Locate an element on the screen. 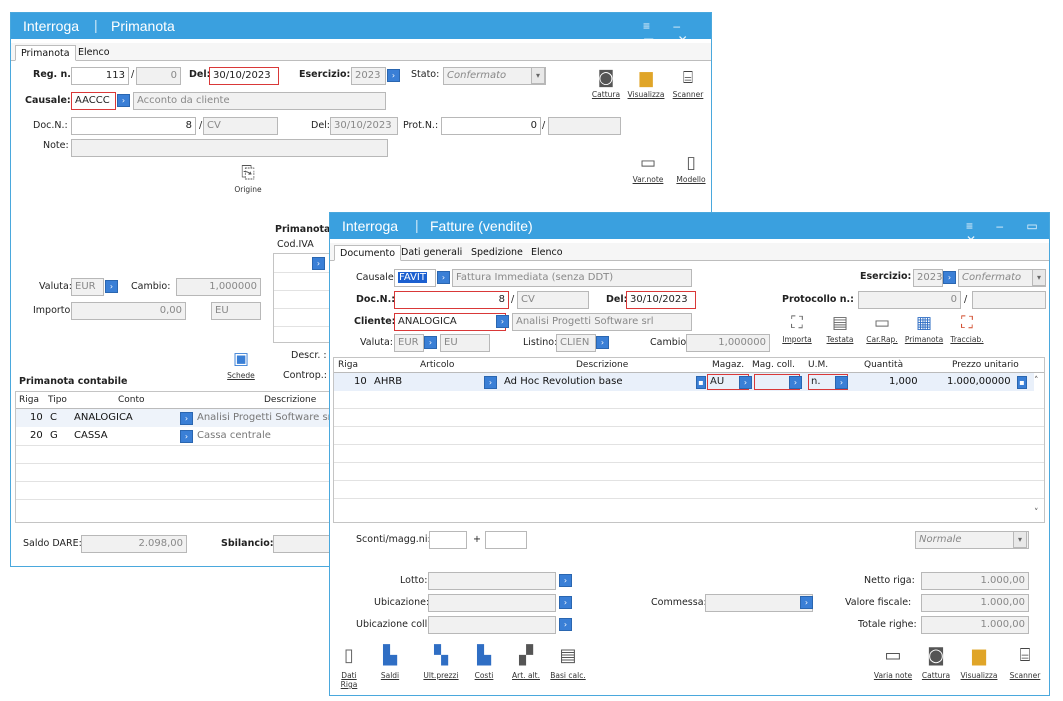 The height and width of the screenshot is (701, 1063). art-alt-button: ▞ Art. alt. is located at coordinates (526, 661).